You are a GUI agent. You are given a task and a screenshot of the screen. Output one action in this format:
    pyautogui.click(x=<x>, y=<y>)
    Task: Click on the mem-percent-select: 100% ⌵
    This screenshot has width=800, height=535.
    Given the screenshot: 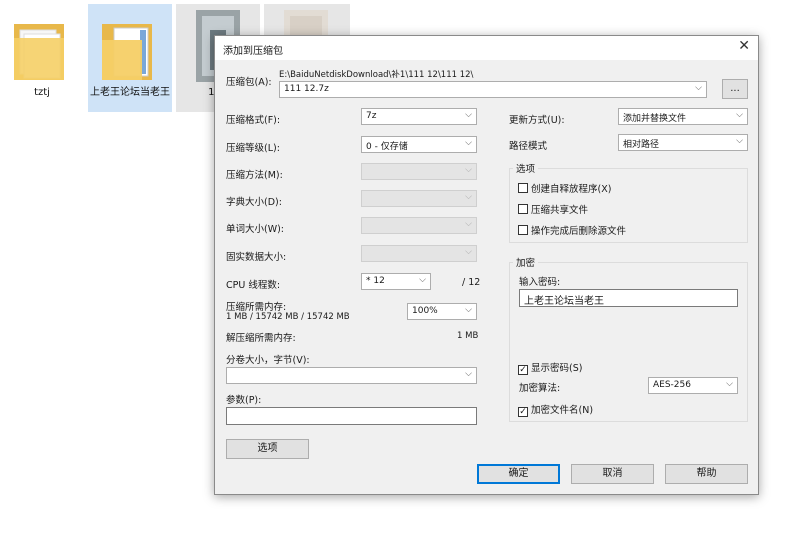 What is the action you would take?
    pyautogui.click(x=442, y=311)
    